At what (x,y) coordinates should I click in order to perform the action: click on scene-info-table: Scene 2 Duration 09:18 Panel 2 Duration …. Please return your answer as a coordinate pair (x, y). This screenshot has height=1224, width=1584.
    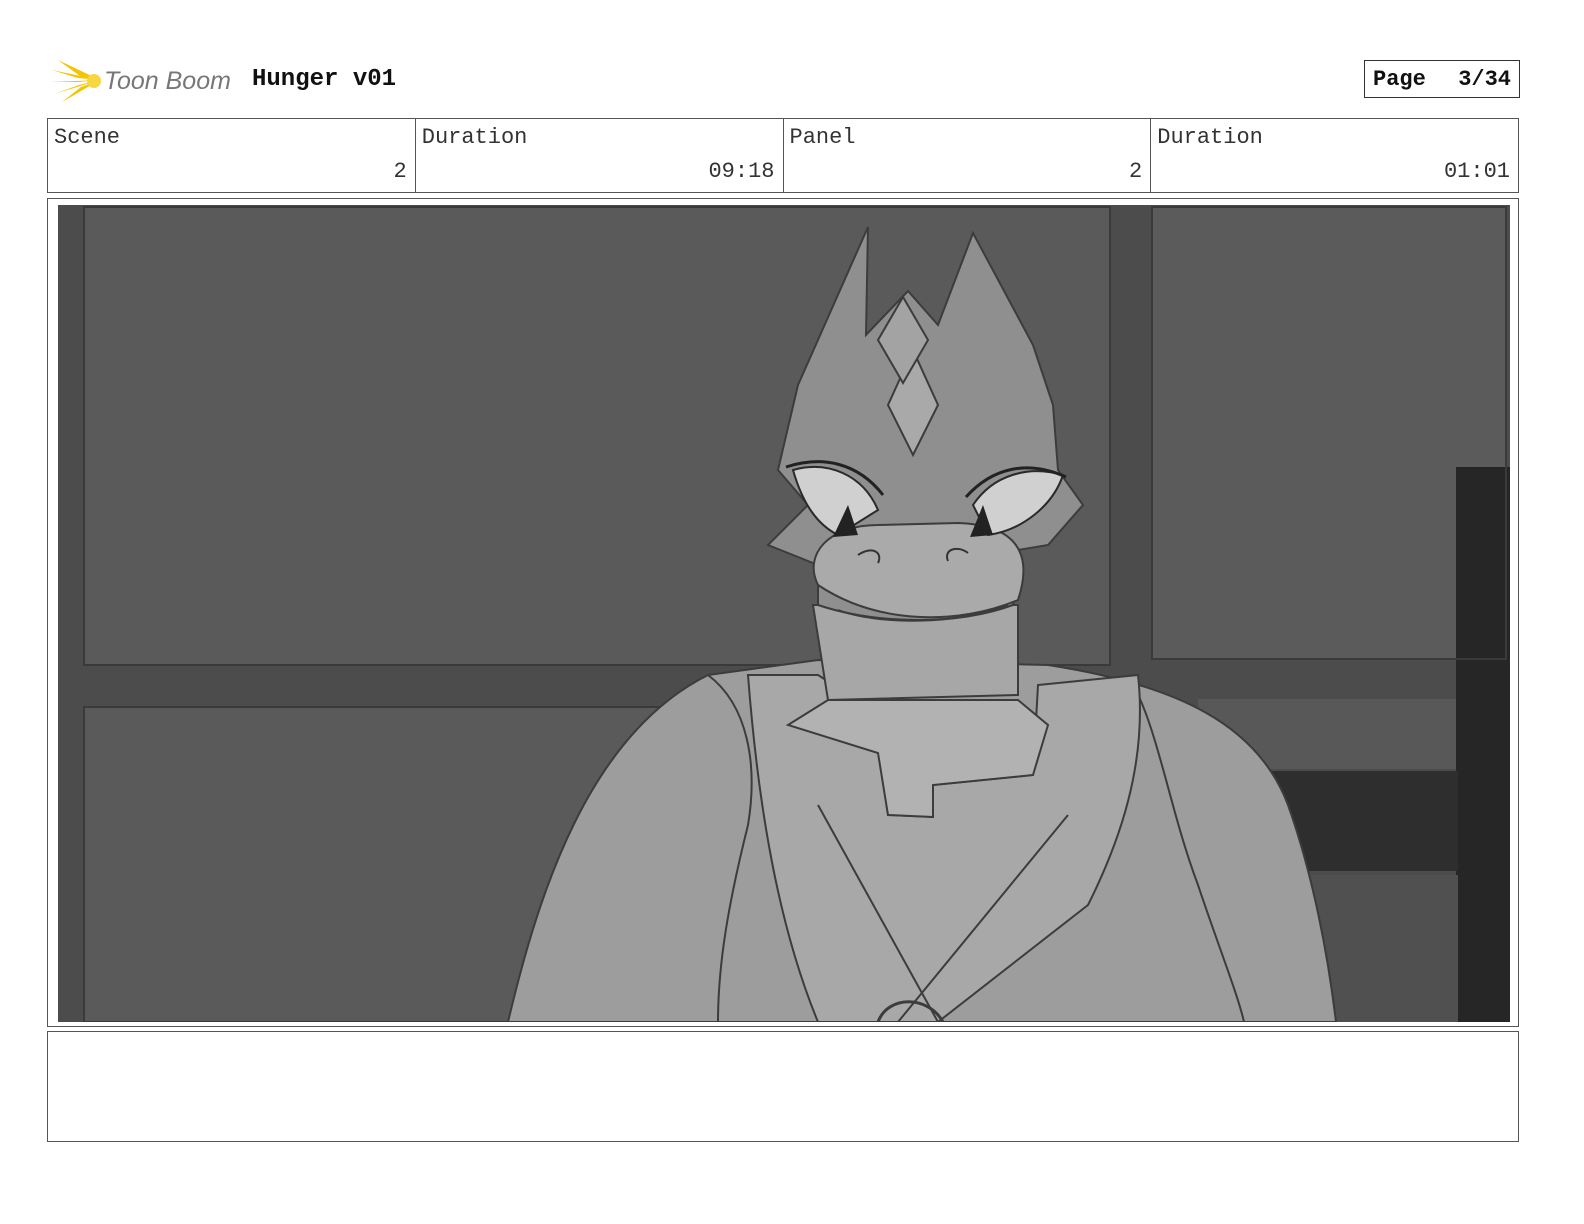
    Looking at the image, I should click on (783, 155).